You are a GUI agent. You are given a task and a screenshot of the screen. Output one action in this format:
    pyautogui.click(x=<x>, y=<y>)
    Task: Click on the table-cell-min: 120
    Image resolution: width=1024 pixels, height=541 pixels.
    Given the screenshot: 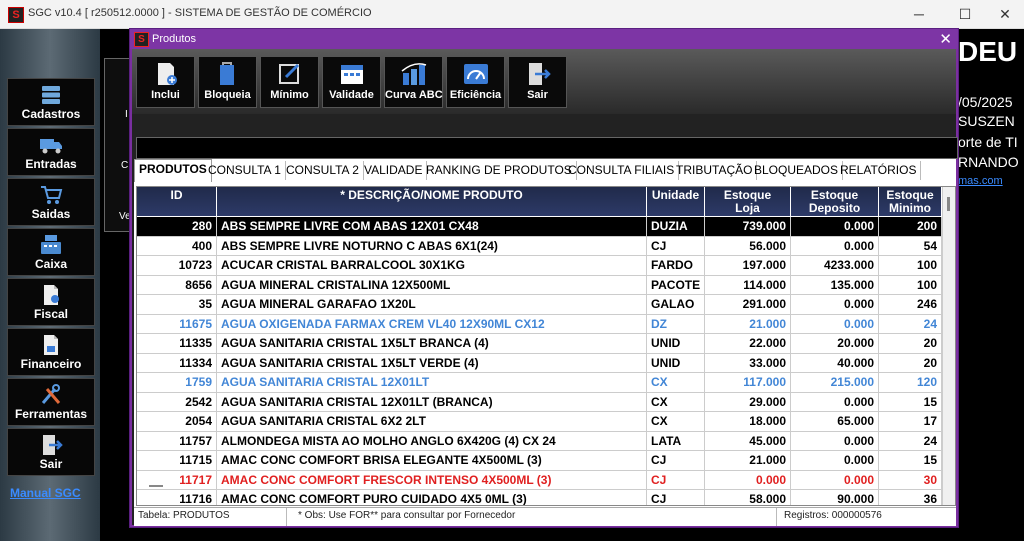 What is the action you would take?
    pyautogui.click(x=910, y=382)
    